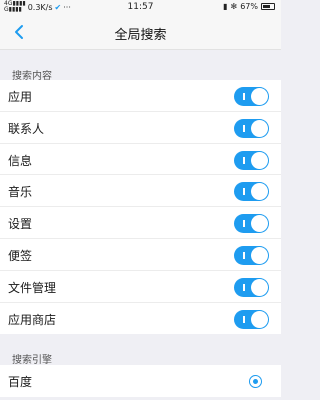 This screenshot has width=320, height=400. What do you see at coordinates (32, 287) in the screenshot?
I see `row-label: 文件管理` at bounding box center [32, 287].